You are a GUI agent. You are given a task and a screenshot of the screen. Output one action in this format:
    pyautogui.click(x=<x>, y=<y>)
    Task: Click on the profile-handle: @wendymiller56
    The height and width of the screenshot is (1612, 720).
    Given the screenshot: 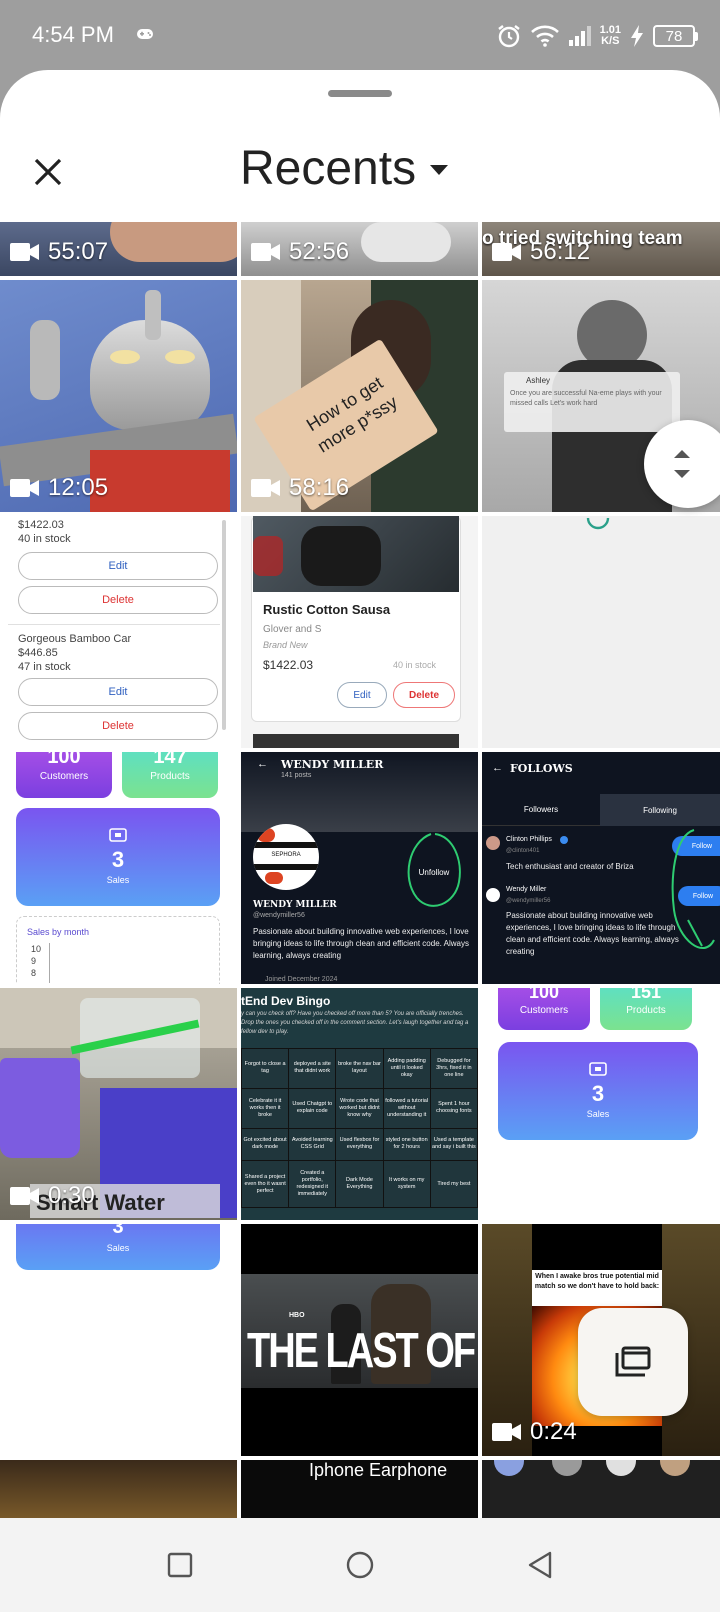 What is the action you would take?
    pyautogui.click(x=279, y=915)
    